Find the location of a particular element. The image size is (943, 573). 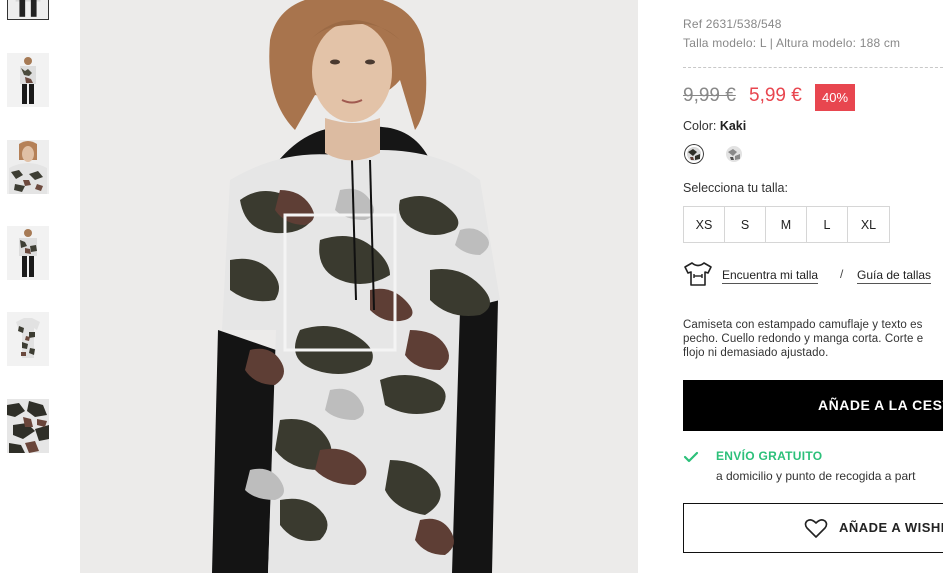

free-shipping-subtitle: a domicilio y punto de recogida a part is located at coordinates (816, 476).